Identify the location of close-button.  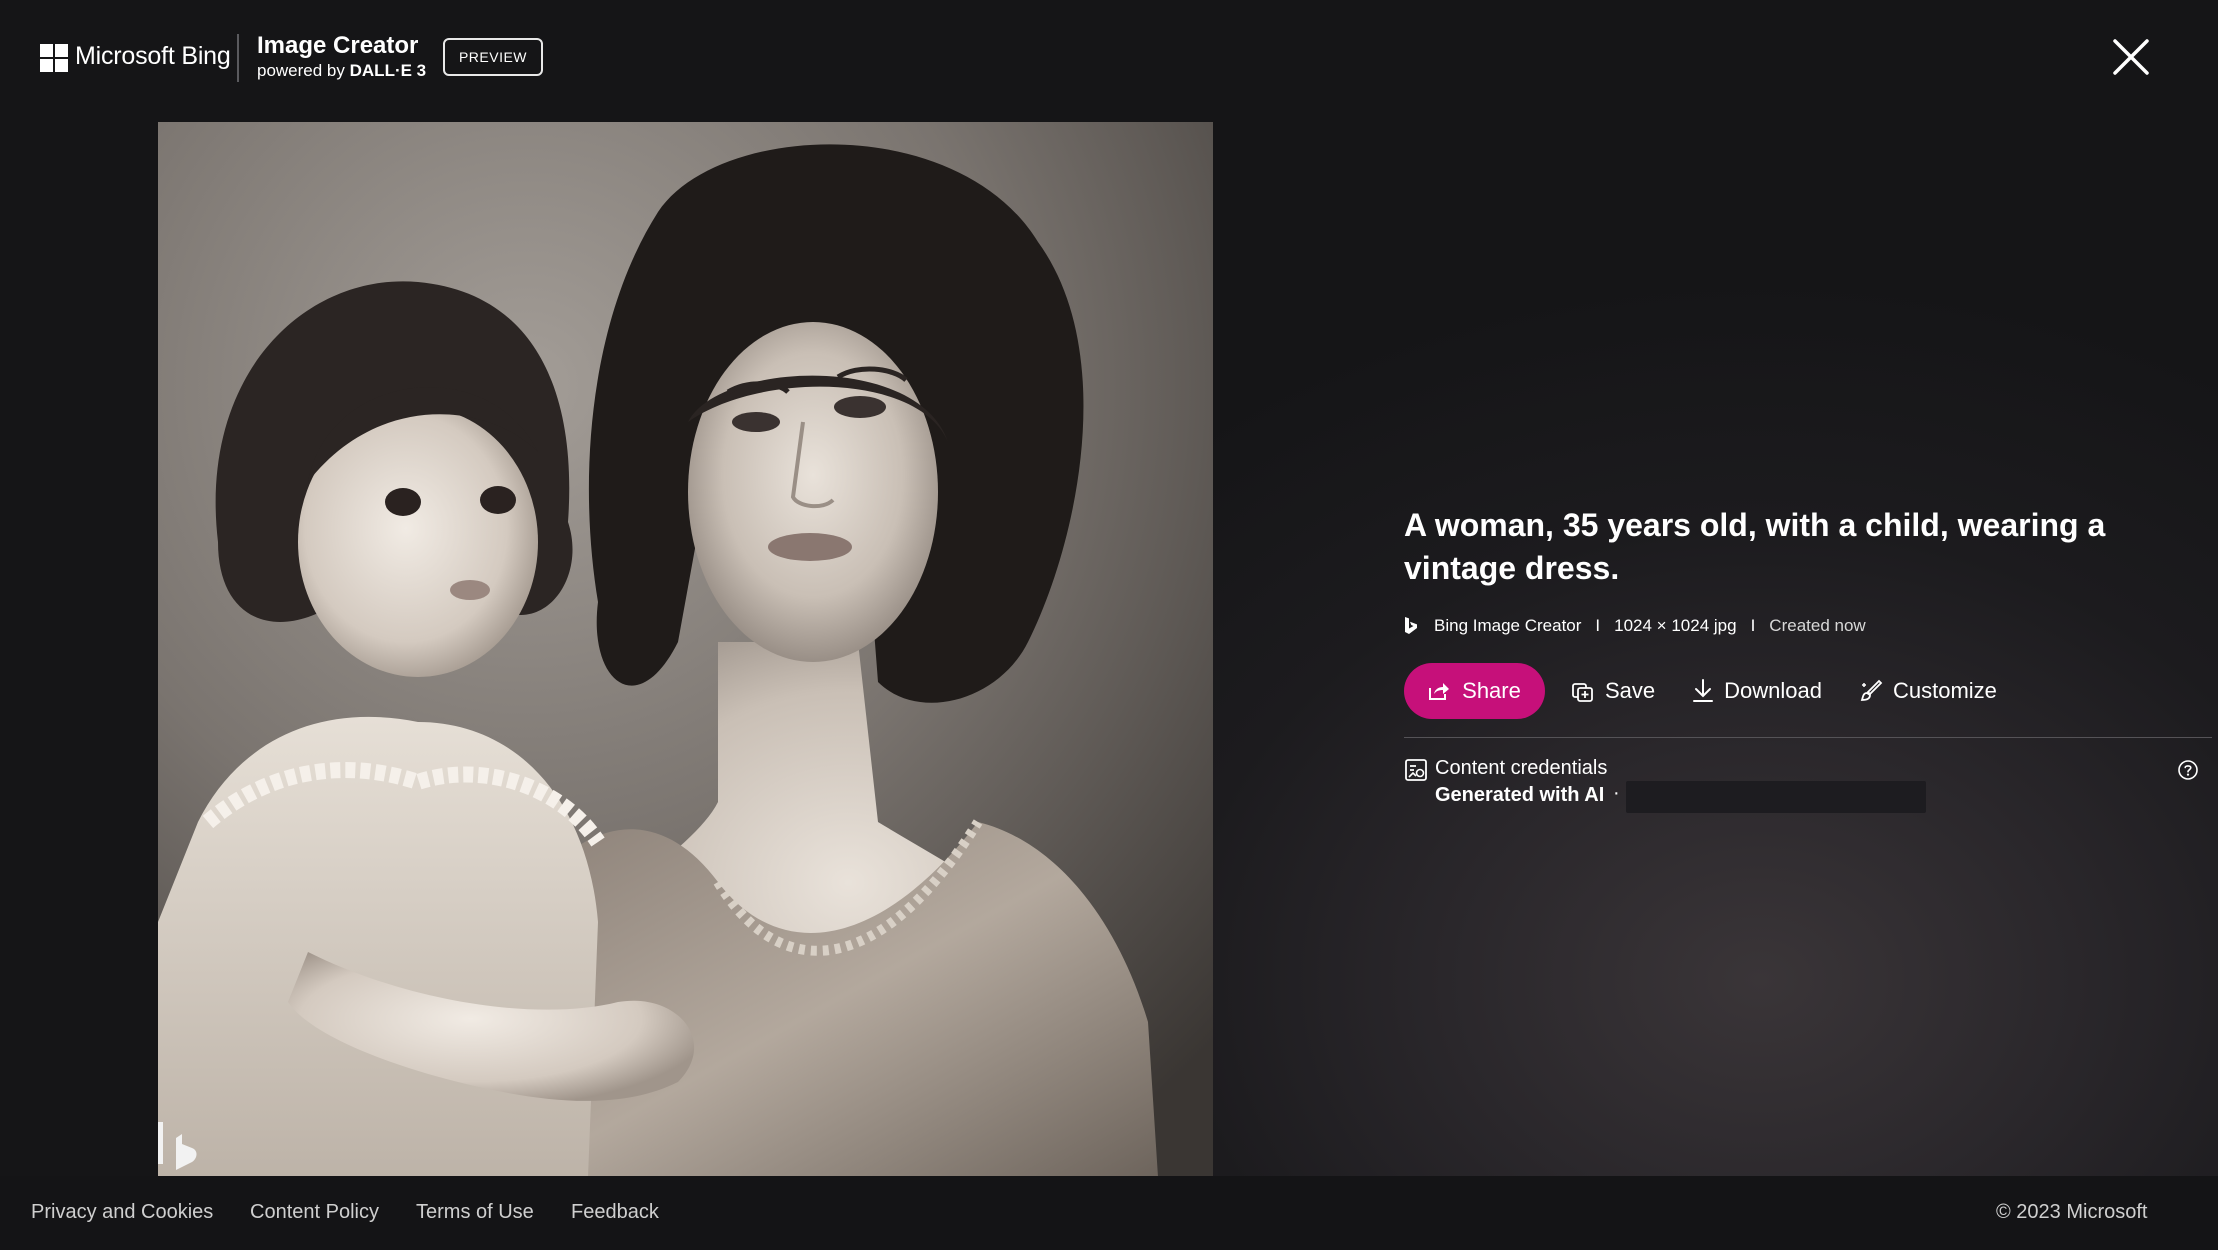
(2131, 57).